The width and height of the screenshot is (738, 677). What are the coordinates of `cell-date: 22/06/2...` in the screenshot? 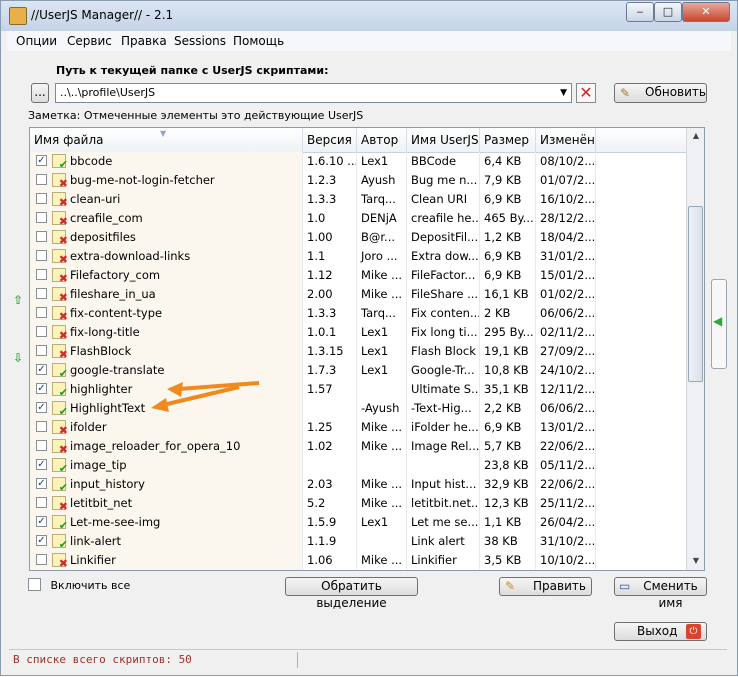 It's located at (566, 446).